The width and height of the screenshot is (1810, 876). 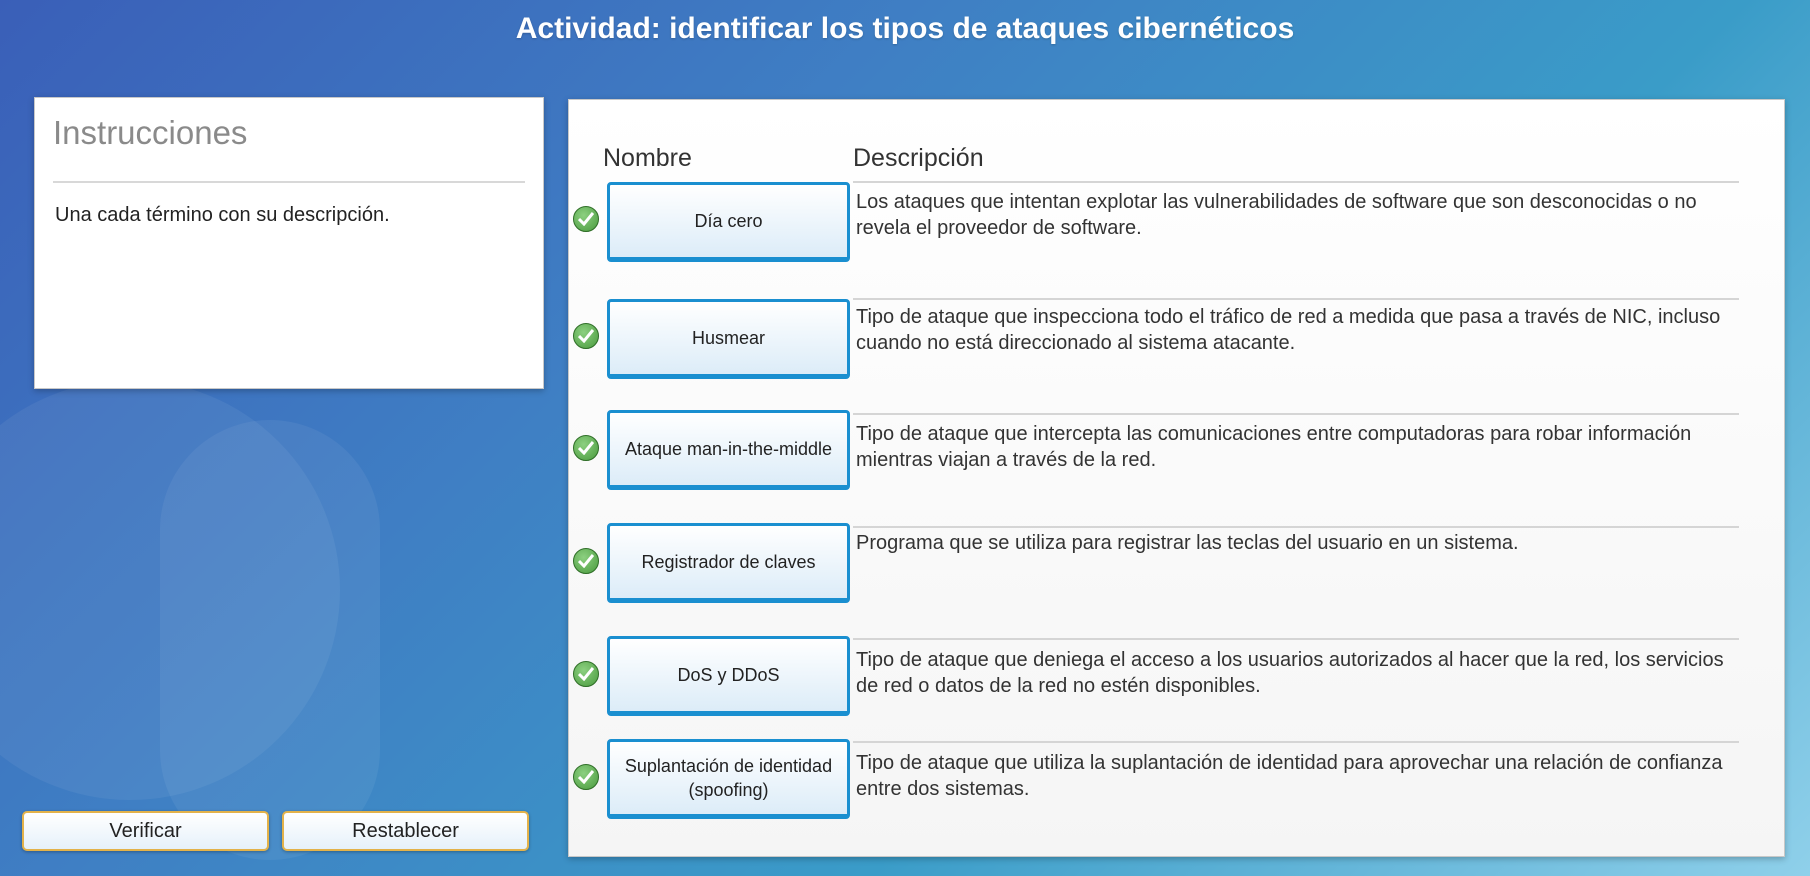 I want to click on term-label: Husmear, so click(x=728, y=338).